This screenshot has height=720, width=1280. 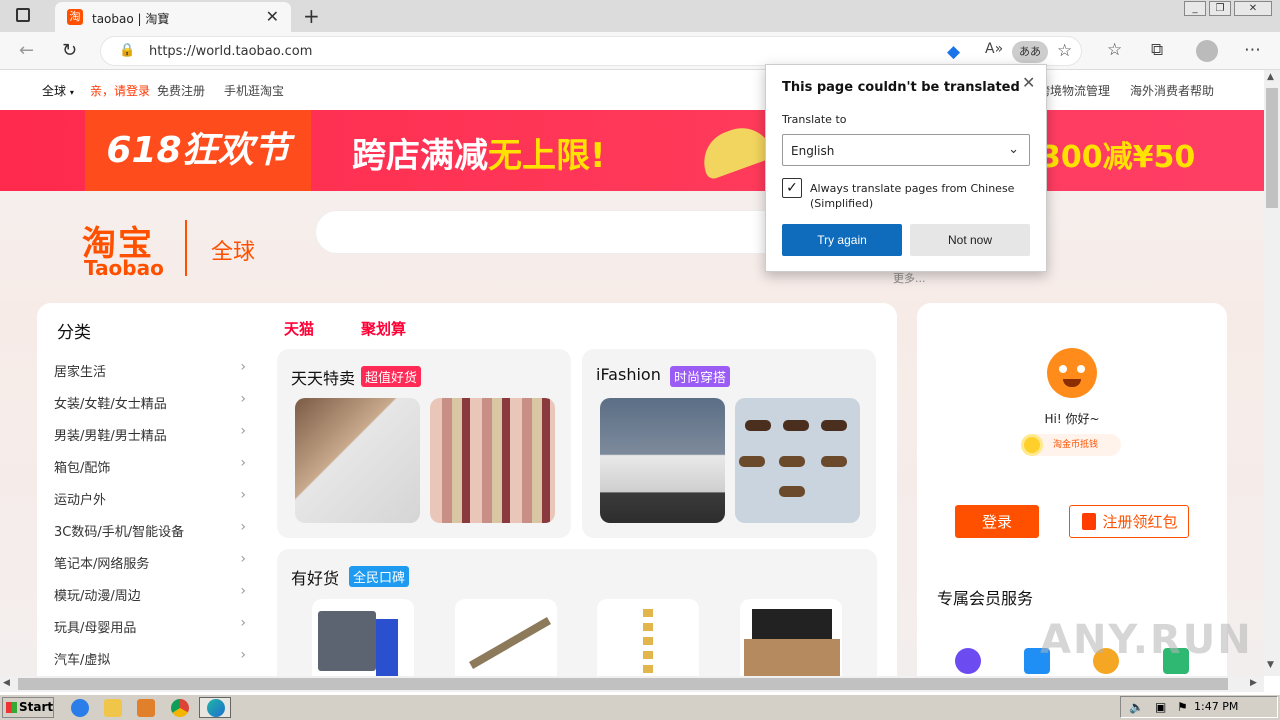 What do you see at coordinates (154, 593) in the screenshot?
I see `category-item: 模玩/动漫/周边 ›` at bounding box center [154, 593].